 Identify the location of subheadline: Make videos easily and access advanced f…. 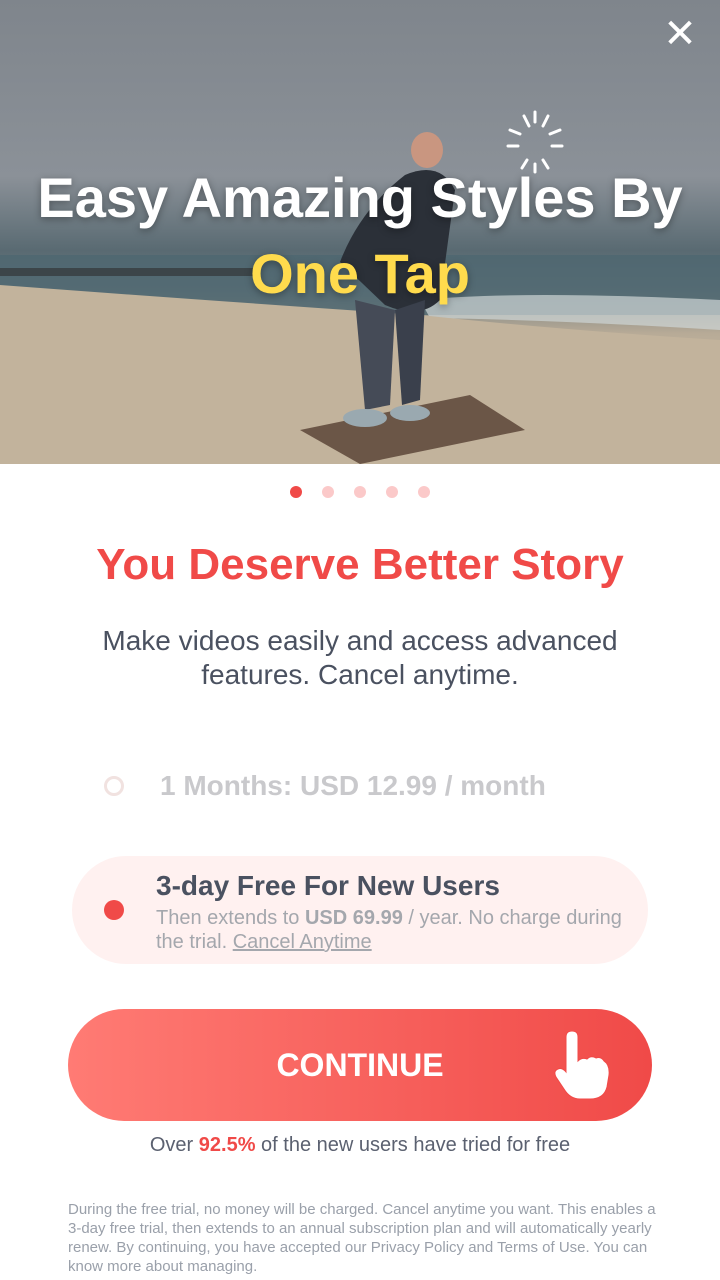
(360, 657).